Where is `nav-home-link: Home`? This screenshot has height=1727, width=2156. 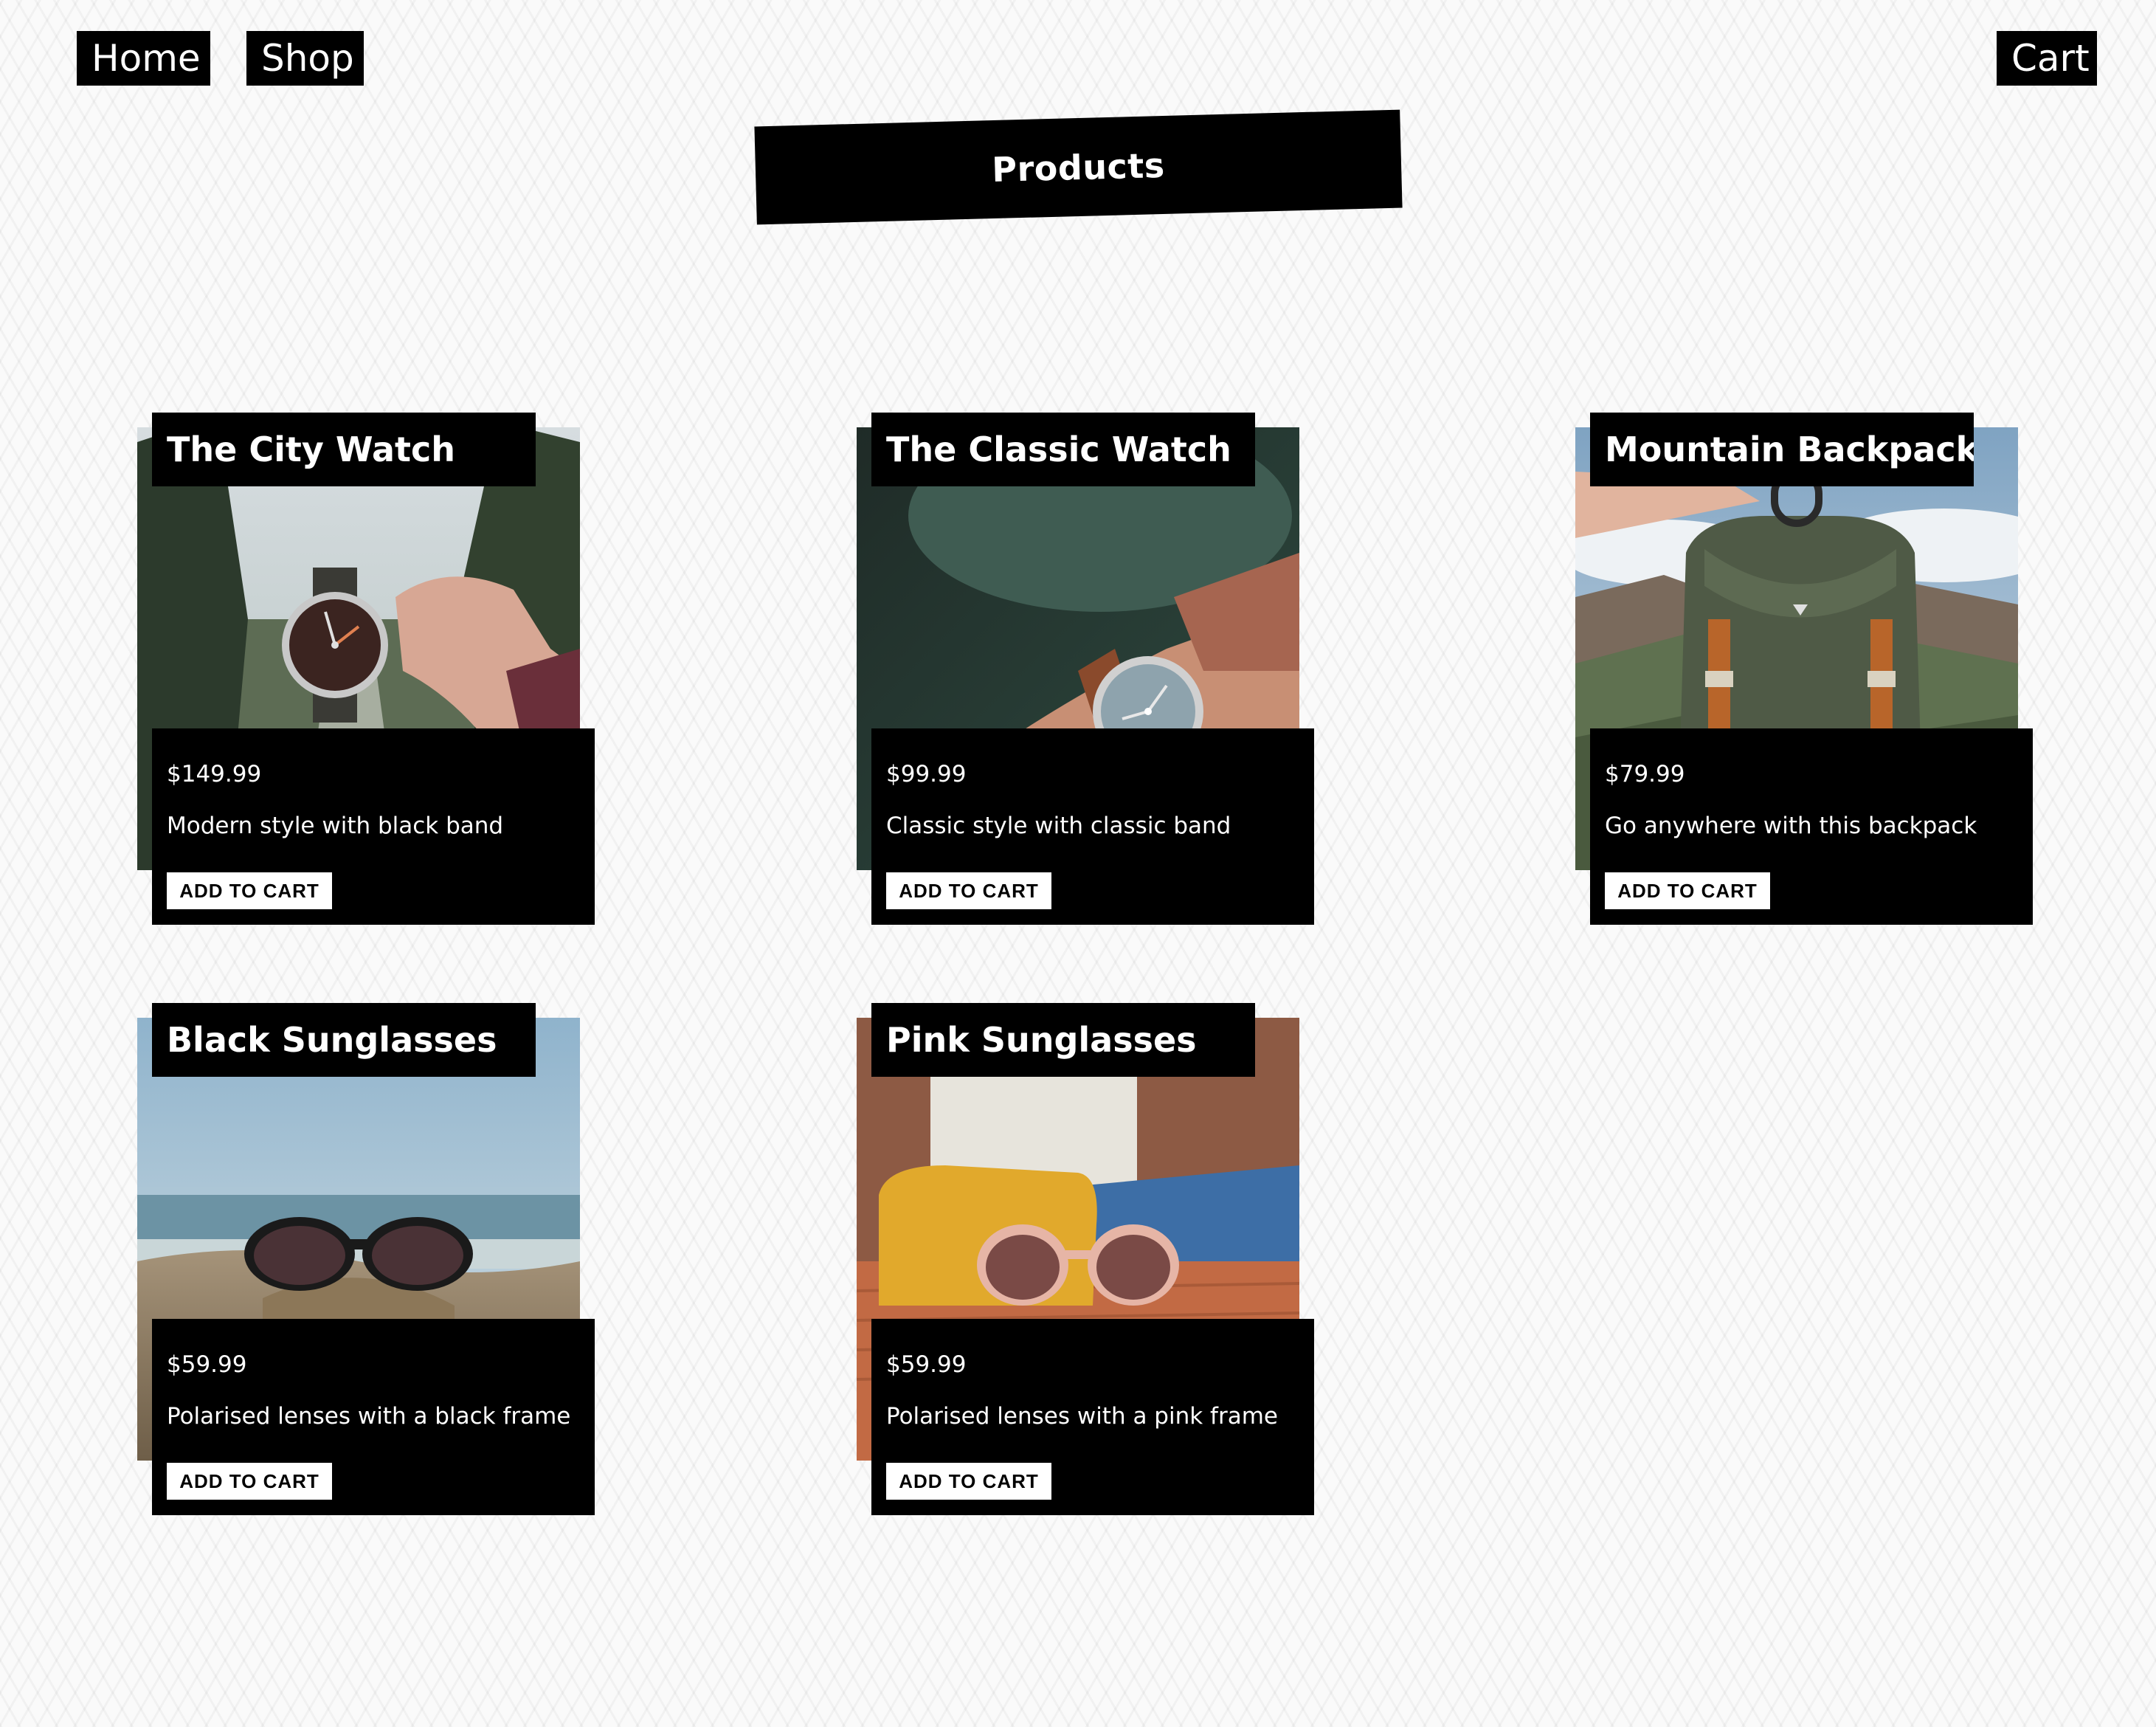
nav-home-link: Home is located at coordinates (143, 59).